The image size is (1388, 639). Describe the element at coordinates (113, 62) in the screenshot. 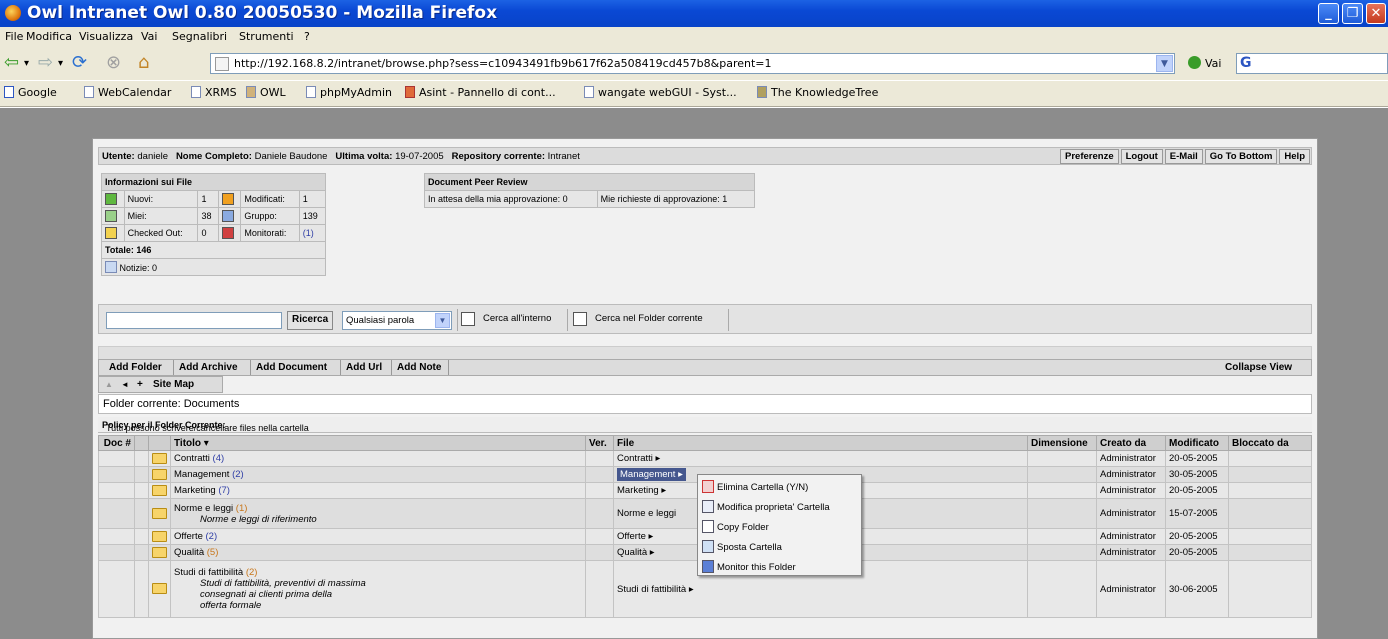

I see `stop-icon: ⊗` at that location.